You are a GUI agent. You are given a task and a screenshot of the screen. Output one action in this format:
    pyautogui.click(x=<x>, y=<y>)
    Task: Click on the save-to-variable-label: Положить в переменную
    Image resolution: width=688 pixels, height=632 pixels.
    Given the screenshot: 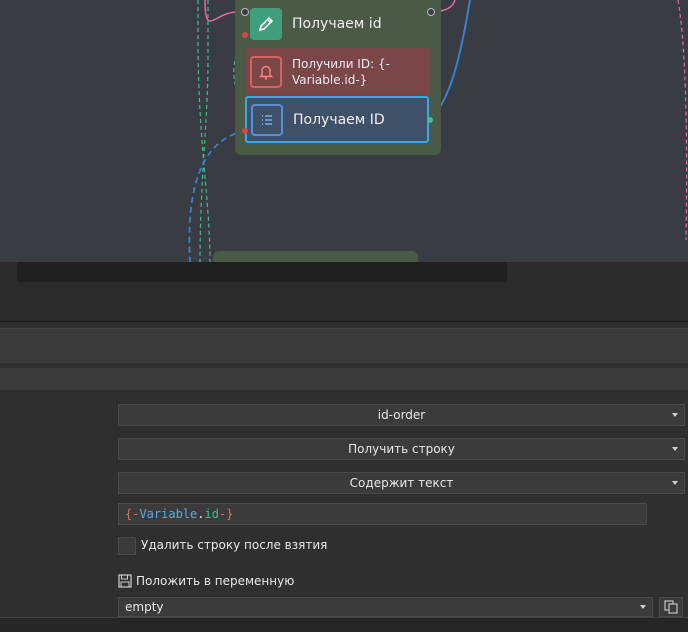 What is the action you would take?
    pyautogui.click(x=215, y=581)
    